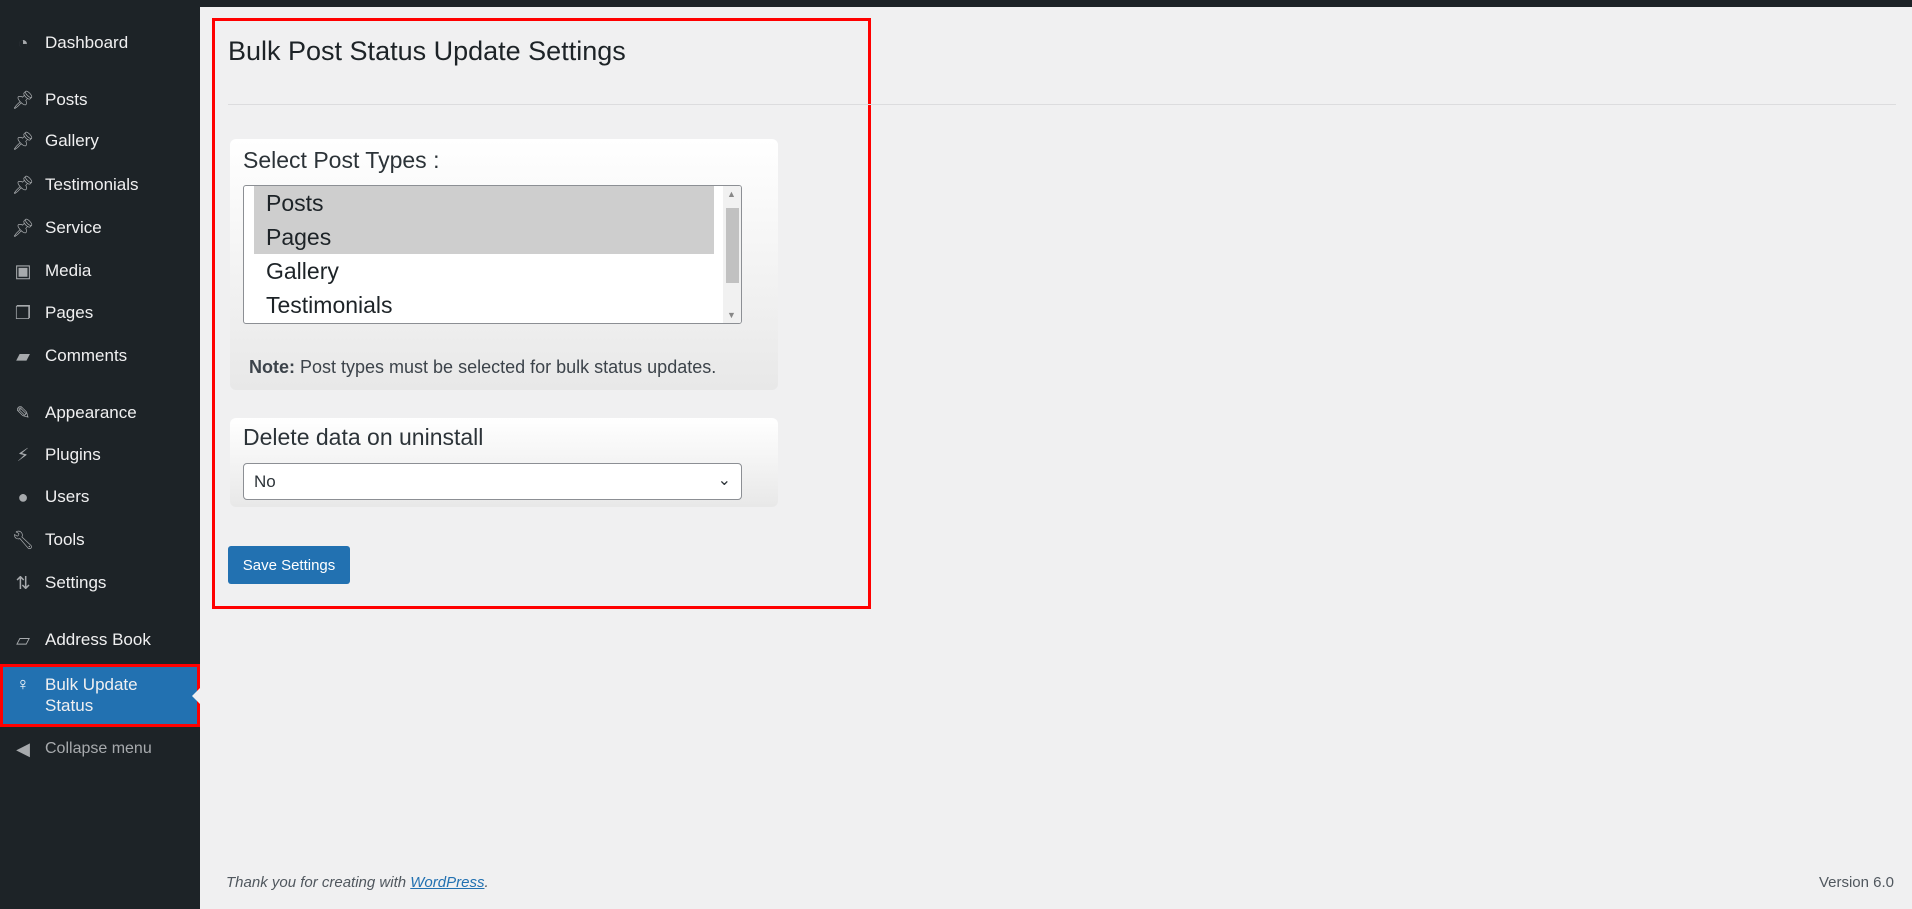 The image size is (1912, 909). I want to click on post-types-listbox: Posts Pages Gallery Testimonials ▲ ▼, so click(492, 254).